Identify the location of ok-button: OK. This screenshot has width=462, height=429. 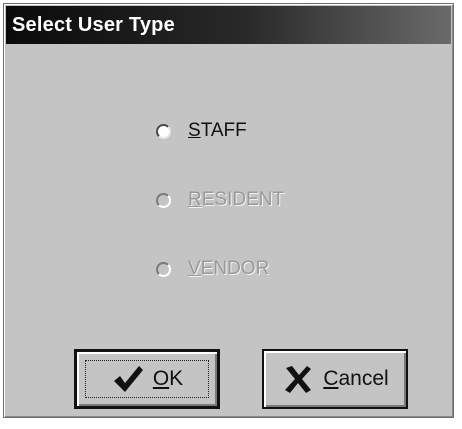
(147, 379).